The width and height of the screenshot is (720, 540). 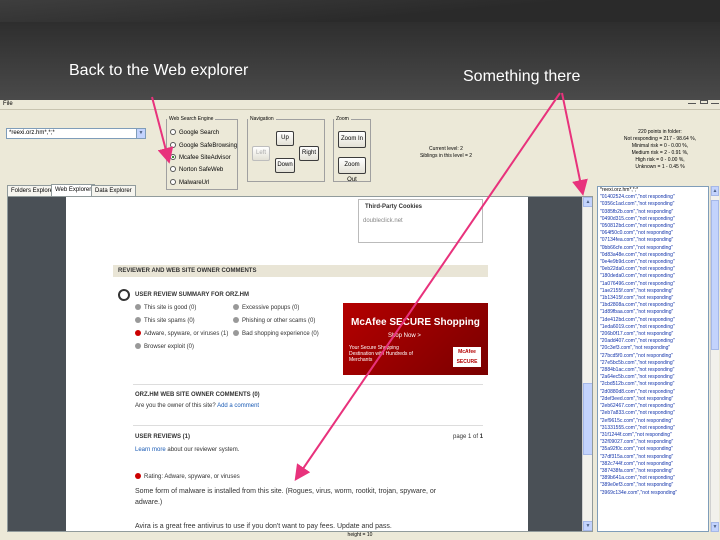 What do you see at coordinates (653, 392) in the screenshot?
I see `list-item: "2d0880d8.com","not responding"` at bounding box center [653, 392].